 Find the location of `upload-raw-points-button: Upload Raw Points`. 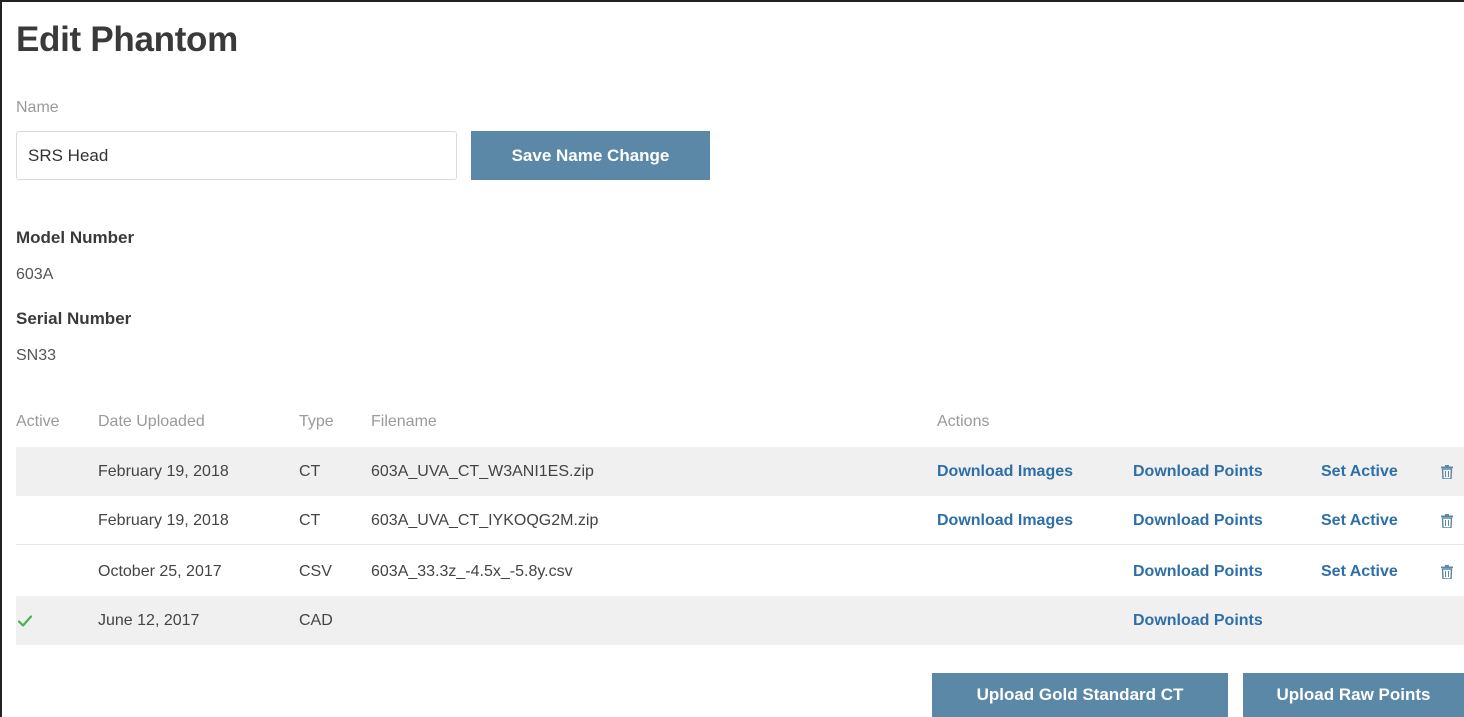

upload-raw-points-button: Upload Raw Points is located at coordinates (1353, 695).